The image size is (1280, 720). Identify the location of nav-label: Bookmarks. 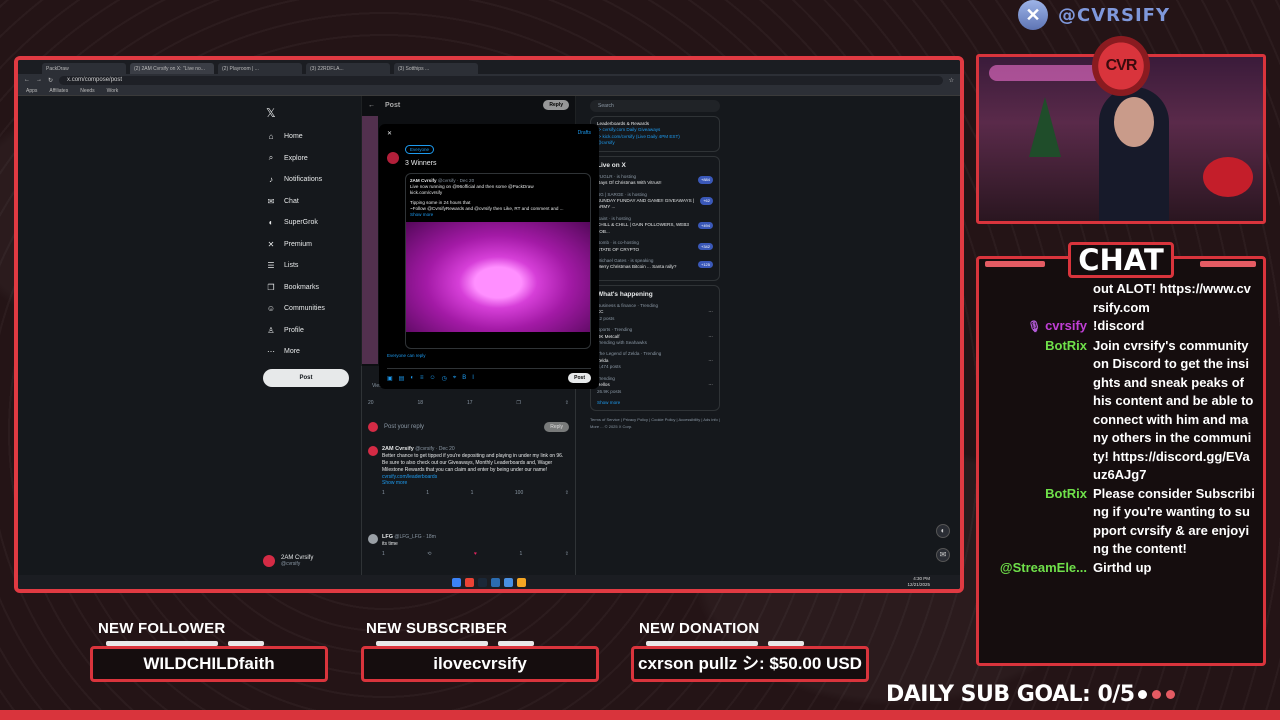
(302, 287).